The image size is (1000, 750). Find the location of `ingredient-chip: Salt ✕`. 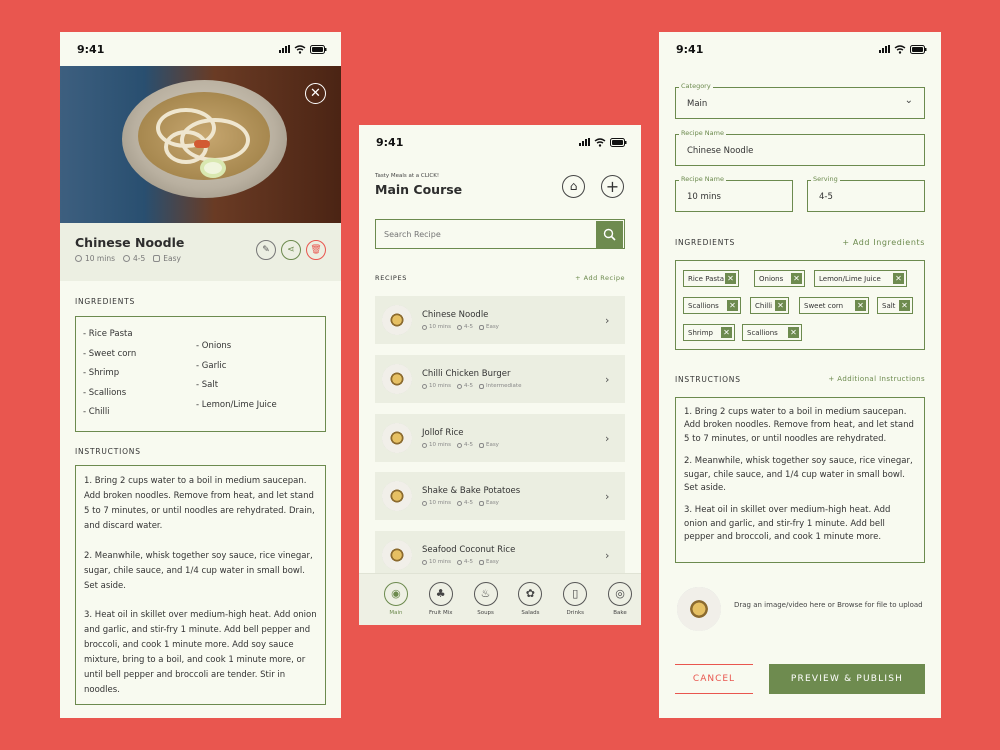

ingredient-chip: Salt ✕ is located at coordinates (895, 305).